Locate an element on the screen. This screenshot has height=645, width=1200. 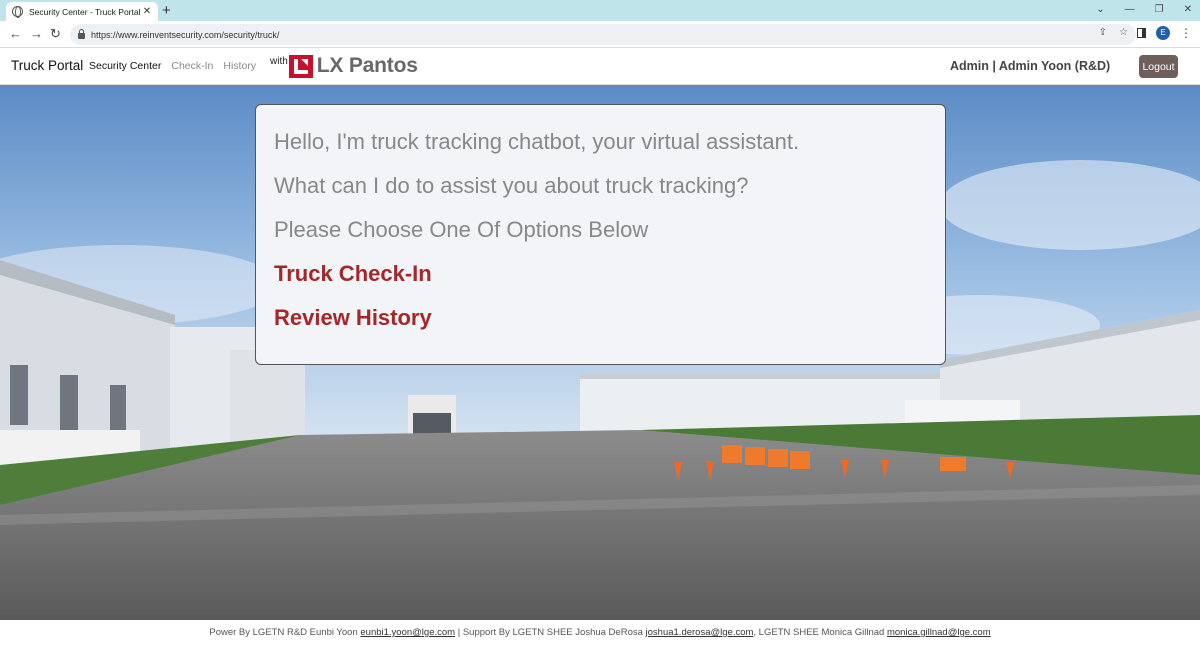
user-info: Admin | Admin Yoon (R&D) is located at coordinates (1030, 66).